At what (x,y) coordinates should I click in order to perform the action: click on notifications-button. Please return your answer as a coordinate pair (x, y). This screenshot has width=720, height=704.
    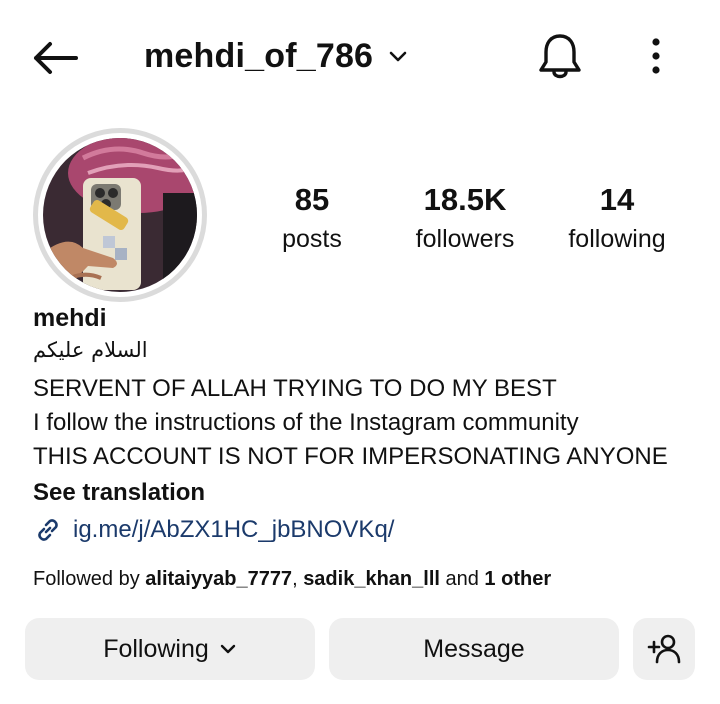
    Looking at the image, I should click on (560, 56).